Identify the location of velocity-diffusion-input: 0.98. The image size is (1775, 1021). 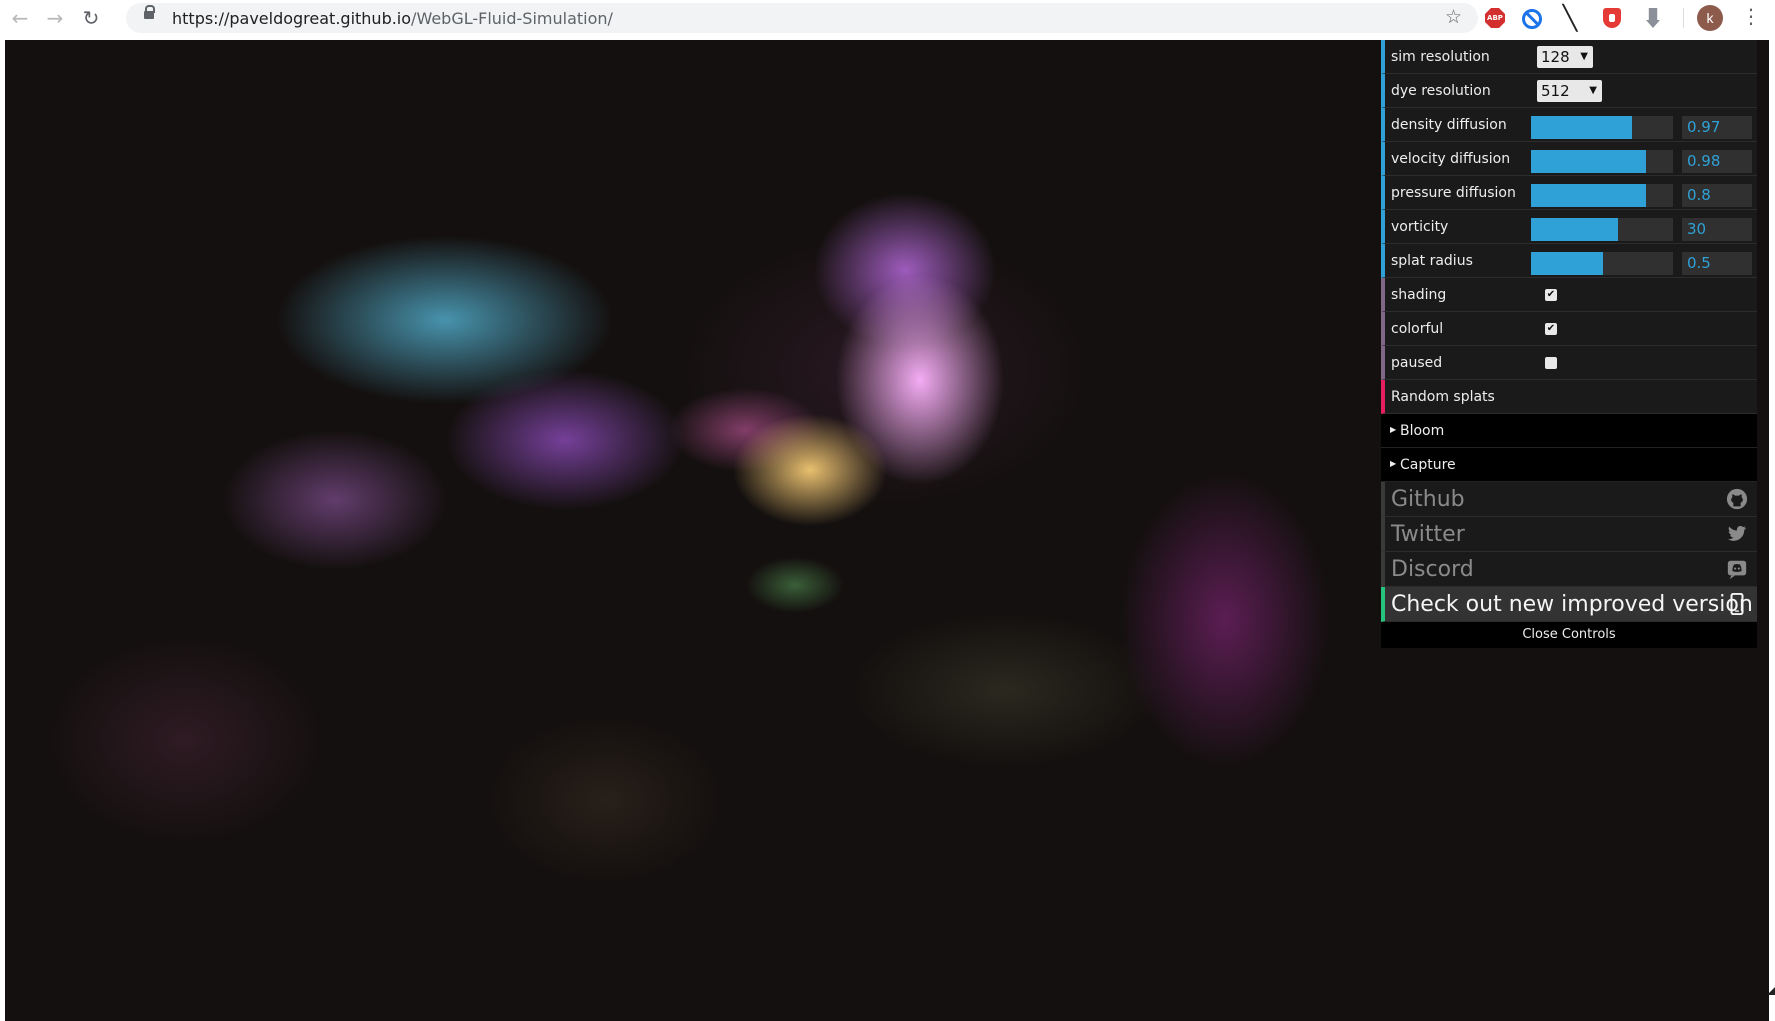
(1717, 161).